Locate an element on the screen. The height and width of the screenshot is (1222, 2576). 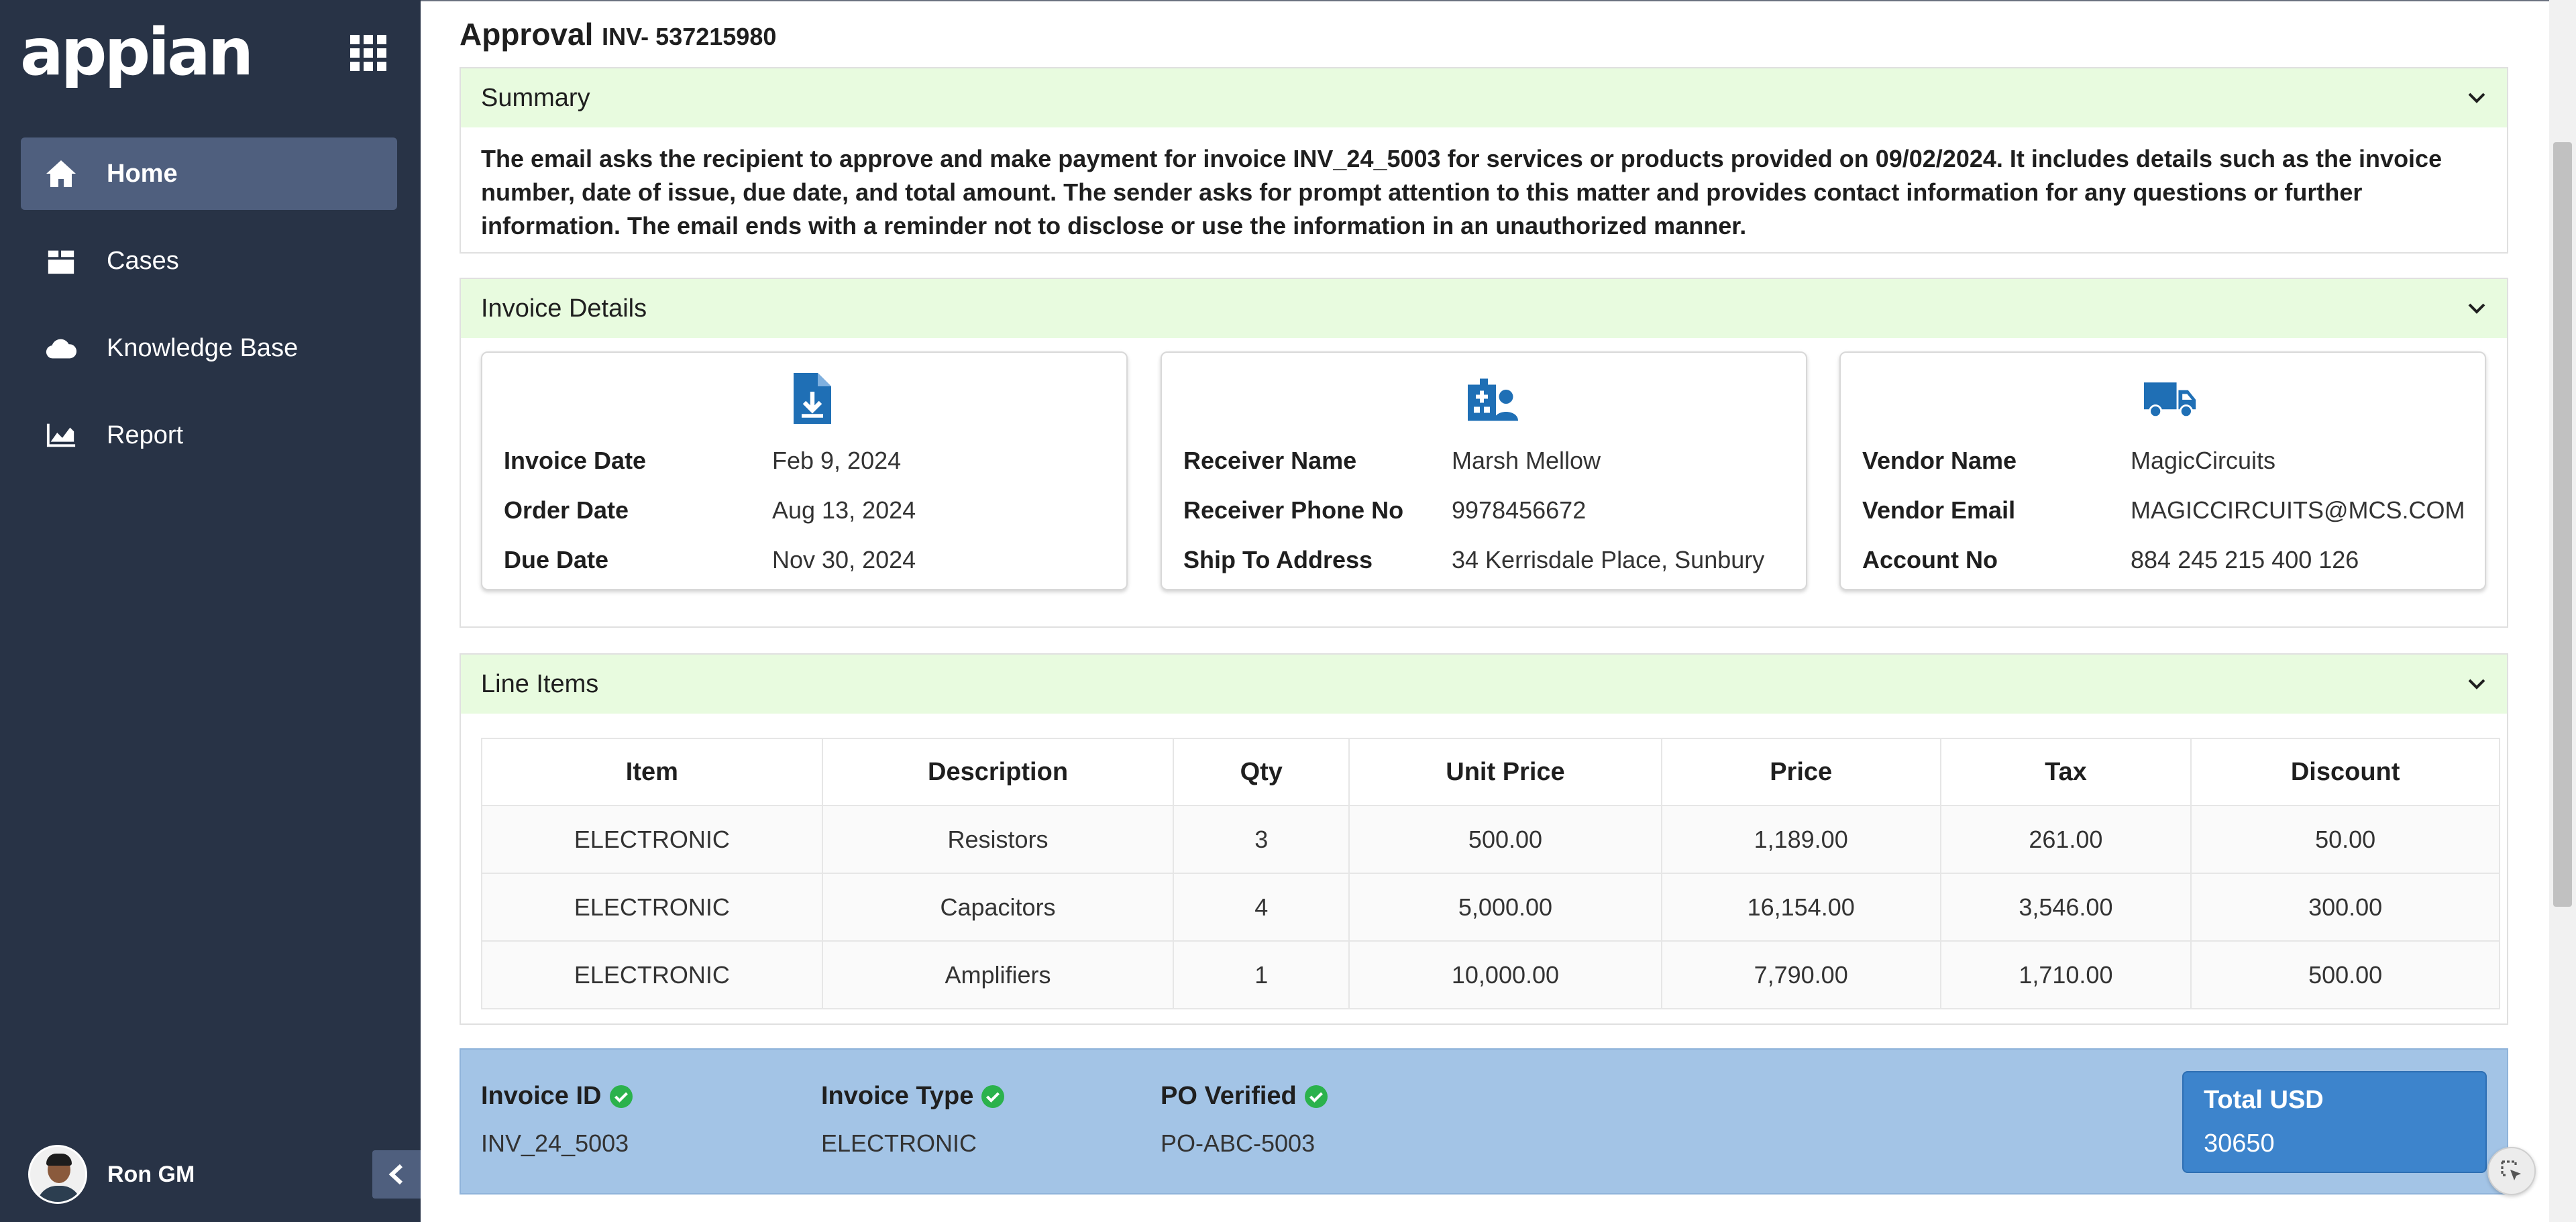
invoice-id-value: INV_24_5003 is located at coordinates (555, 1143).